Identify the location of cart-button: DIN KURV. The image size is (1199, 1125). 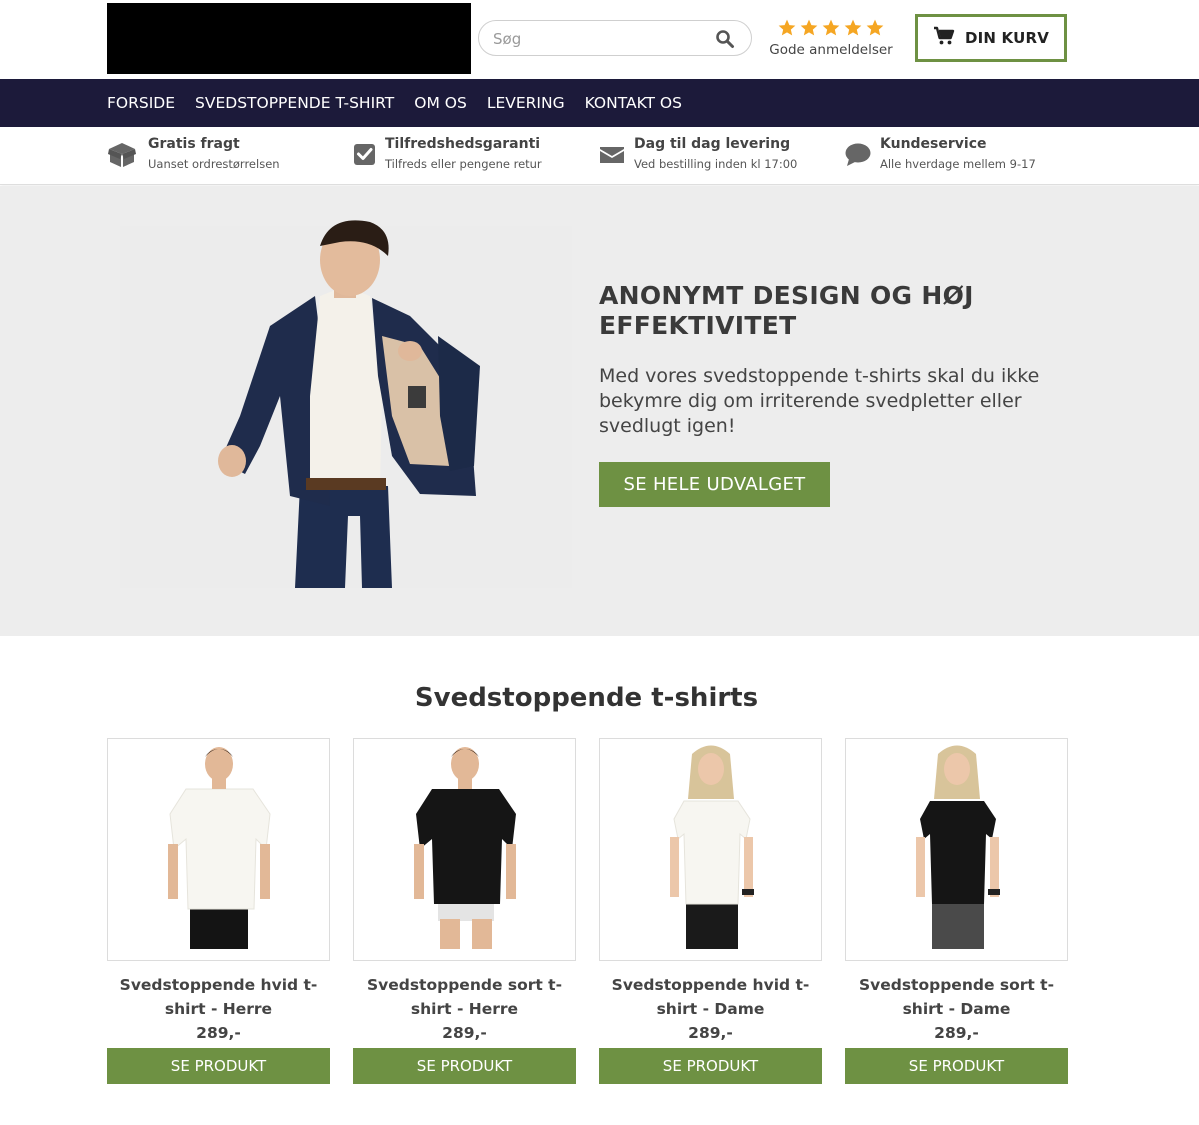
(991, 38).